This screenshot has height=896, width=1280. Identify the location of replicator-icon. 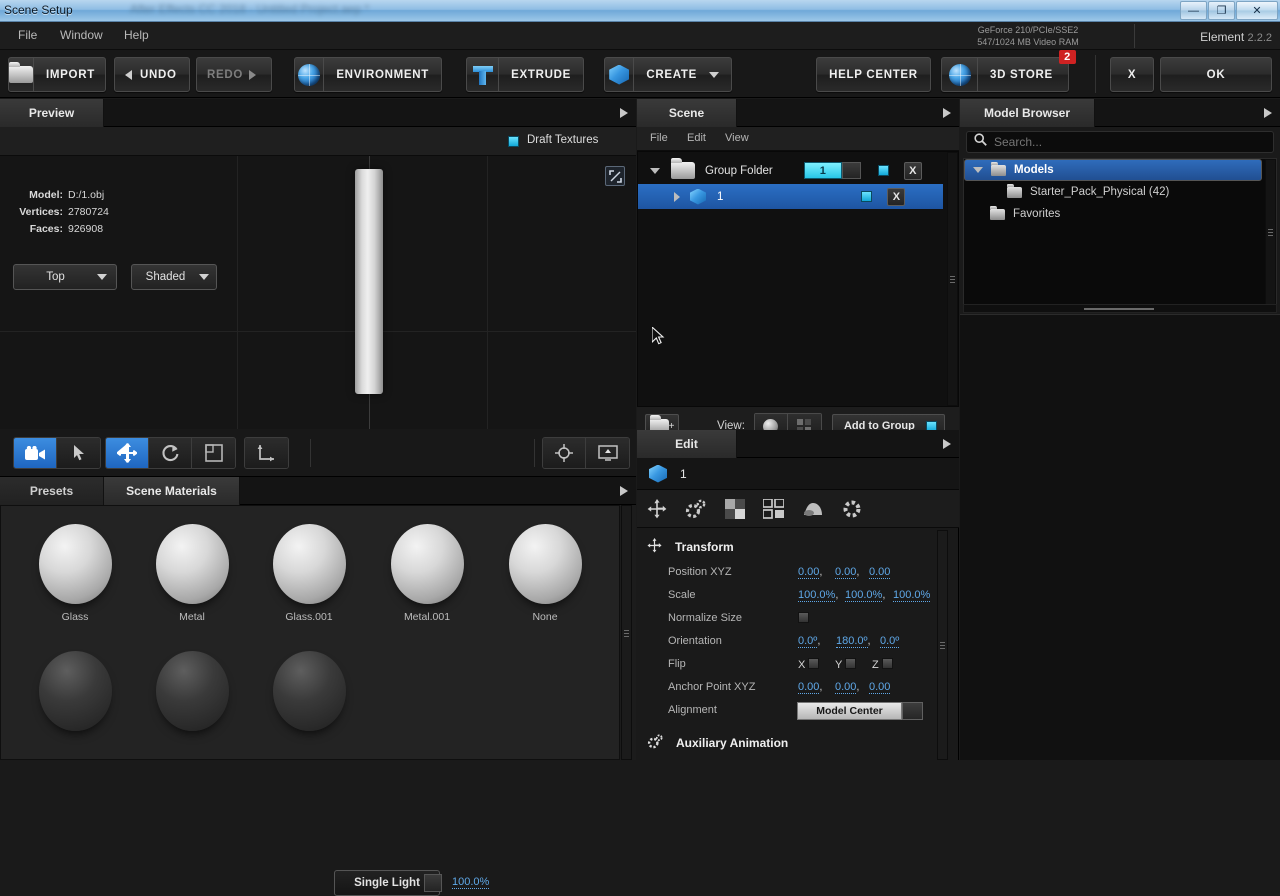
(773, 509).